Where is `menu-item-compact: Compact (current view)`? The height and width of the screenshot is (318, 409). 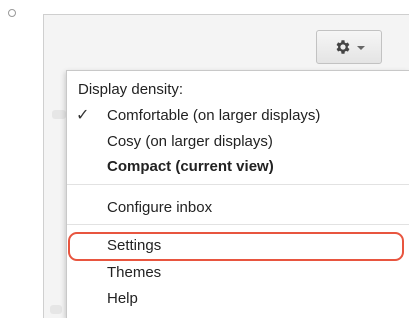 menu-item-compact: Compact (current view) is located at coordinates (190, 167).